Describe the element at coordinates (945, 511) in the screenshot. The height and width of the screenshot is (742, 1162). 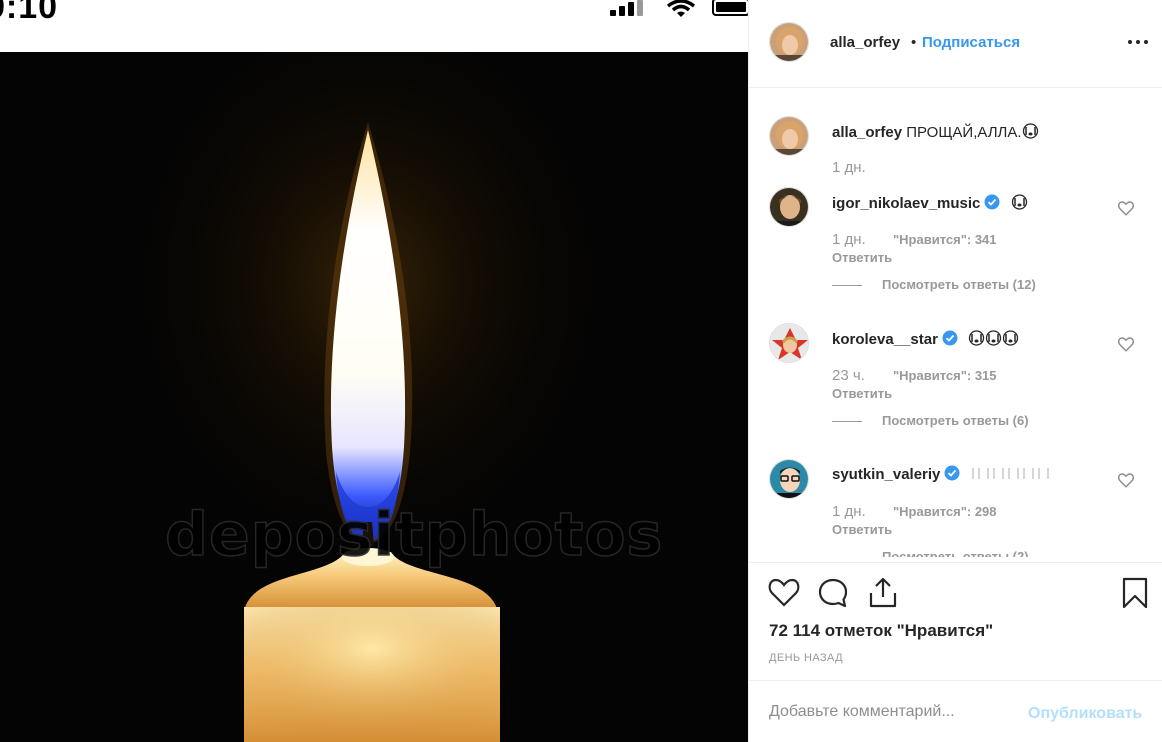
I see `comment-likes: "Нравится": 298` at that location.